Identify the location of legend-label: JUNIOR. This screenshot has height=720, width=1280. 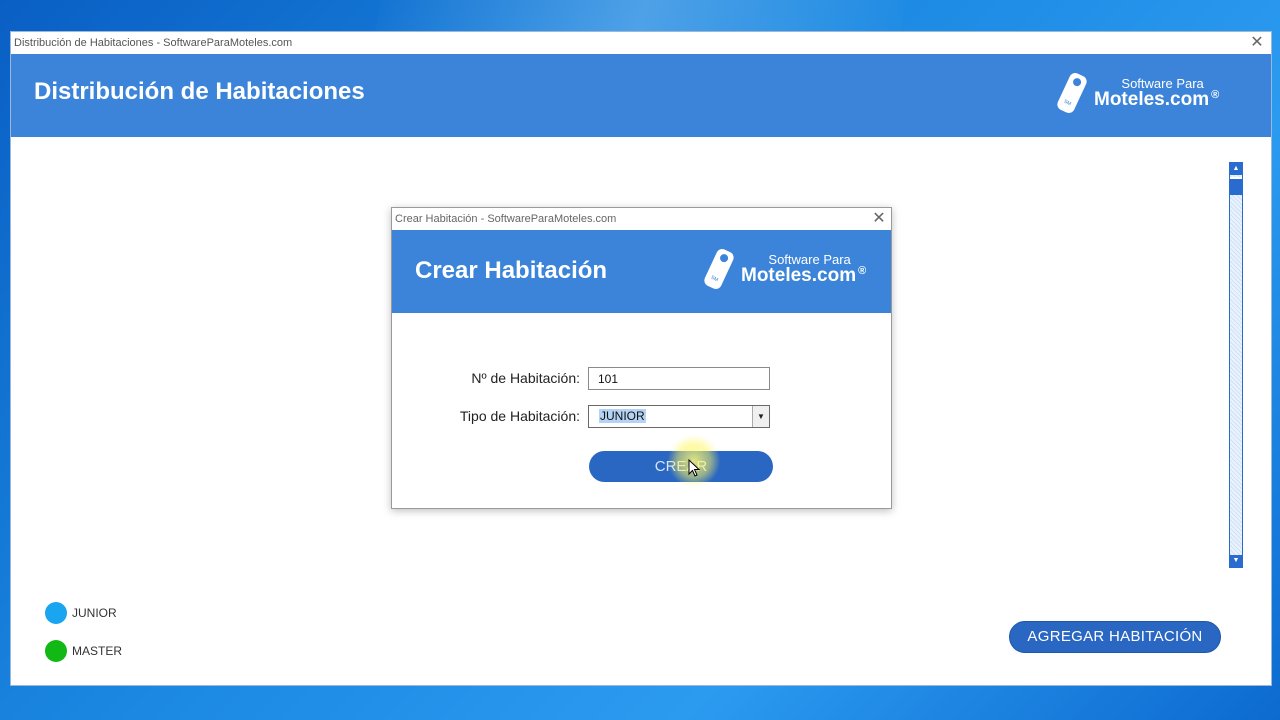
(94, 613).